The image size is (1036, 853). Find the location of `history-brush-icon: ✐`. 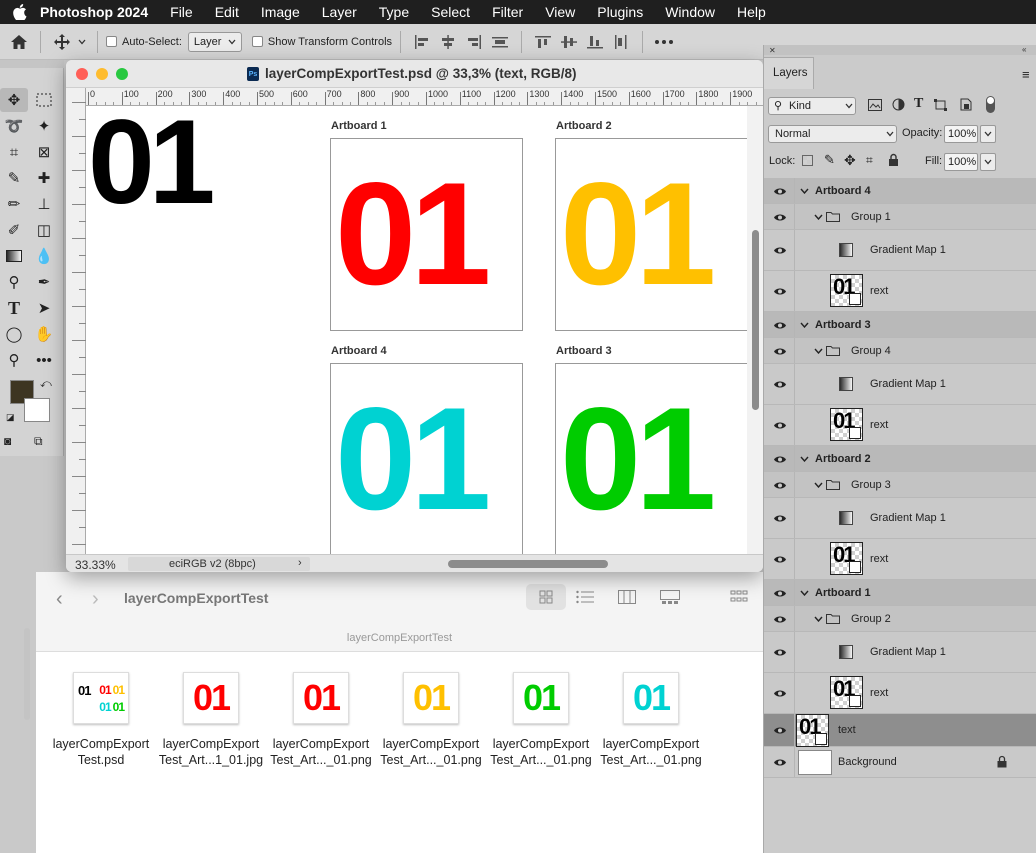

history-brush-icon: ✐ is located at coordinates (14, 230).